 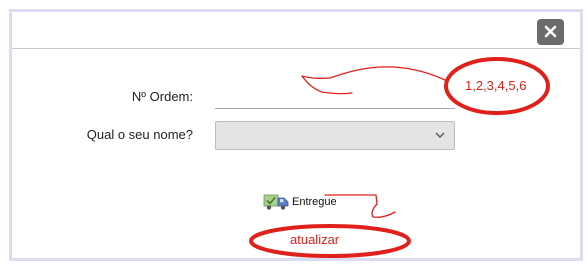 I want to click on close-button, so click(x=550, y=32).